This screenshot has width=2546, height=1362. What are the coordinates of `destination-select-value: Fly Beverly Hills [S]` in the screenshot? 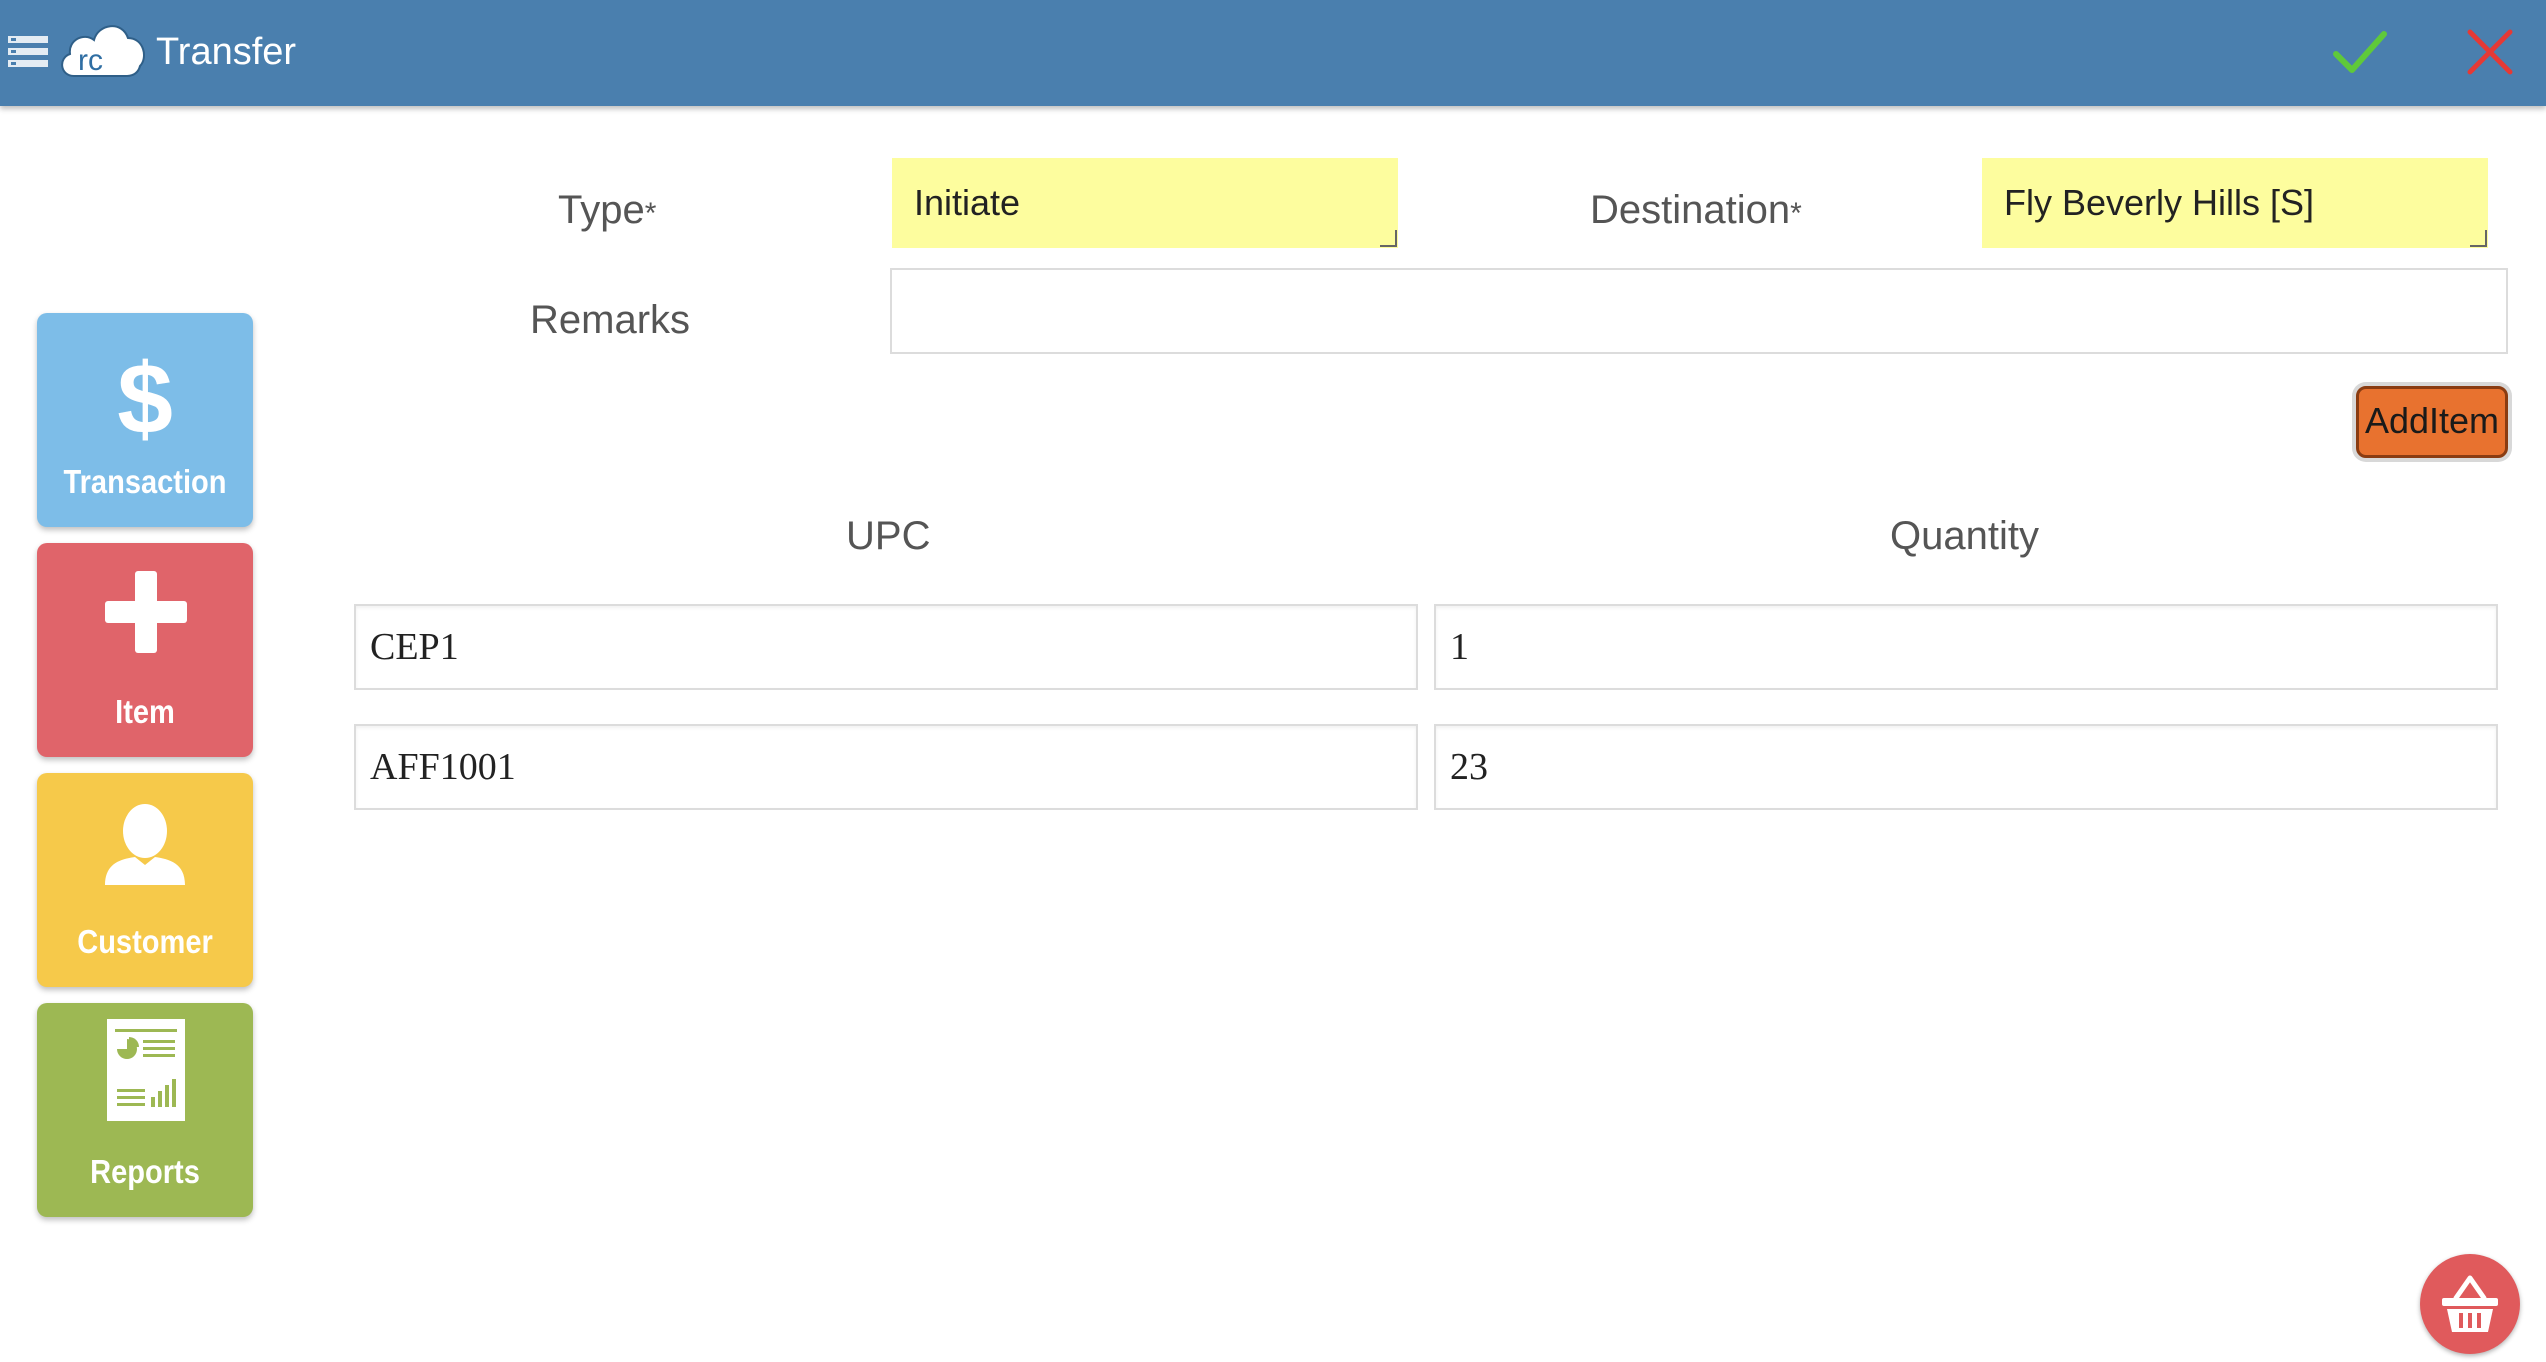 It's located at (2159, 202).